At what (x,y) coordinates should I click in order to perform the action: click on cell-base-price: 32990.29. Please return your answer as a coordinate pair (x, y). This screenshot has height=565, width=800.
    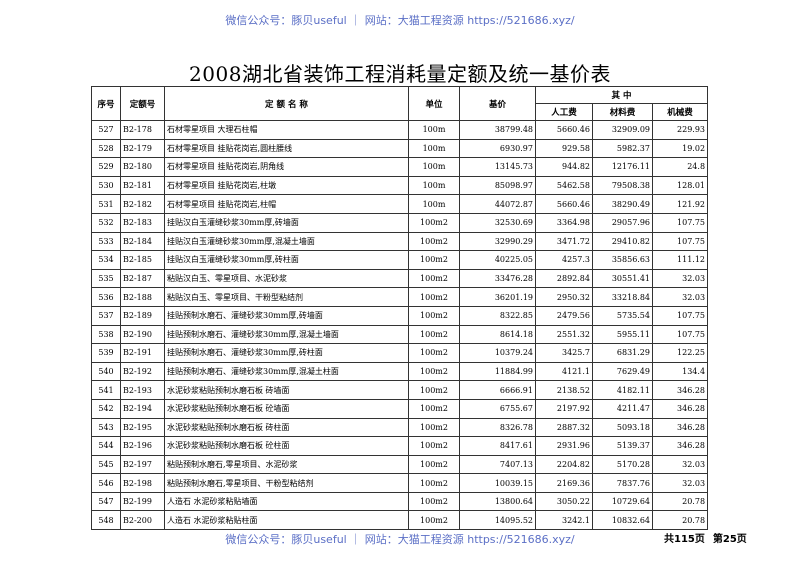
    Looking at the image, I should click on (497, 241).